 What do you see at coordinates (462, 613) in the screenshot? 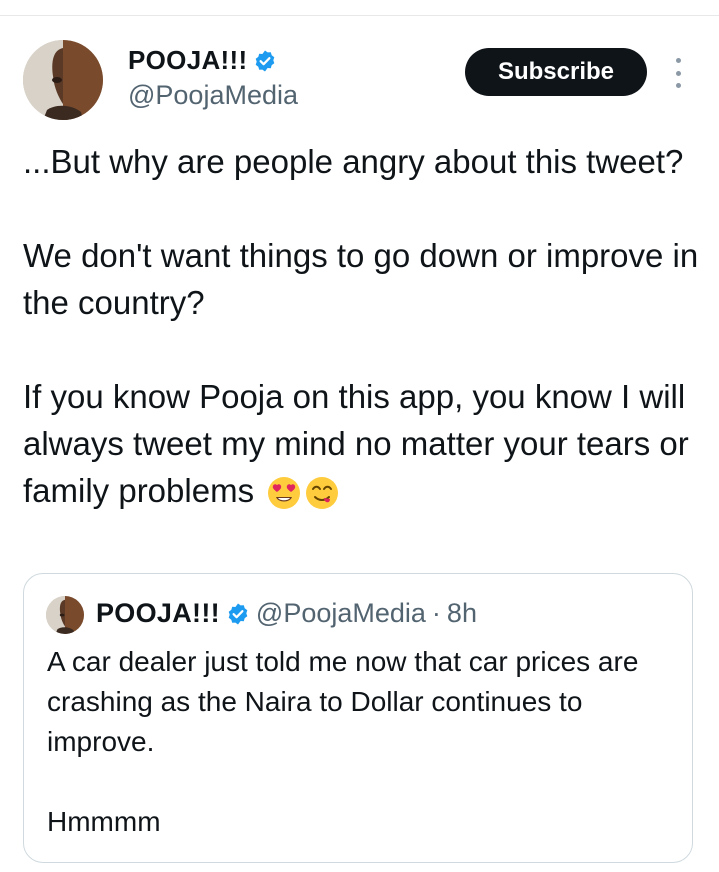
I see `quoted-tweet-time: 8h` at bounding box center [462, 613].